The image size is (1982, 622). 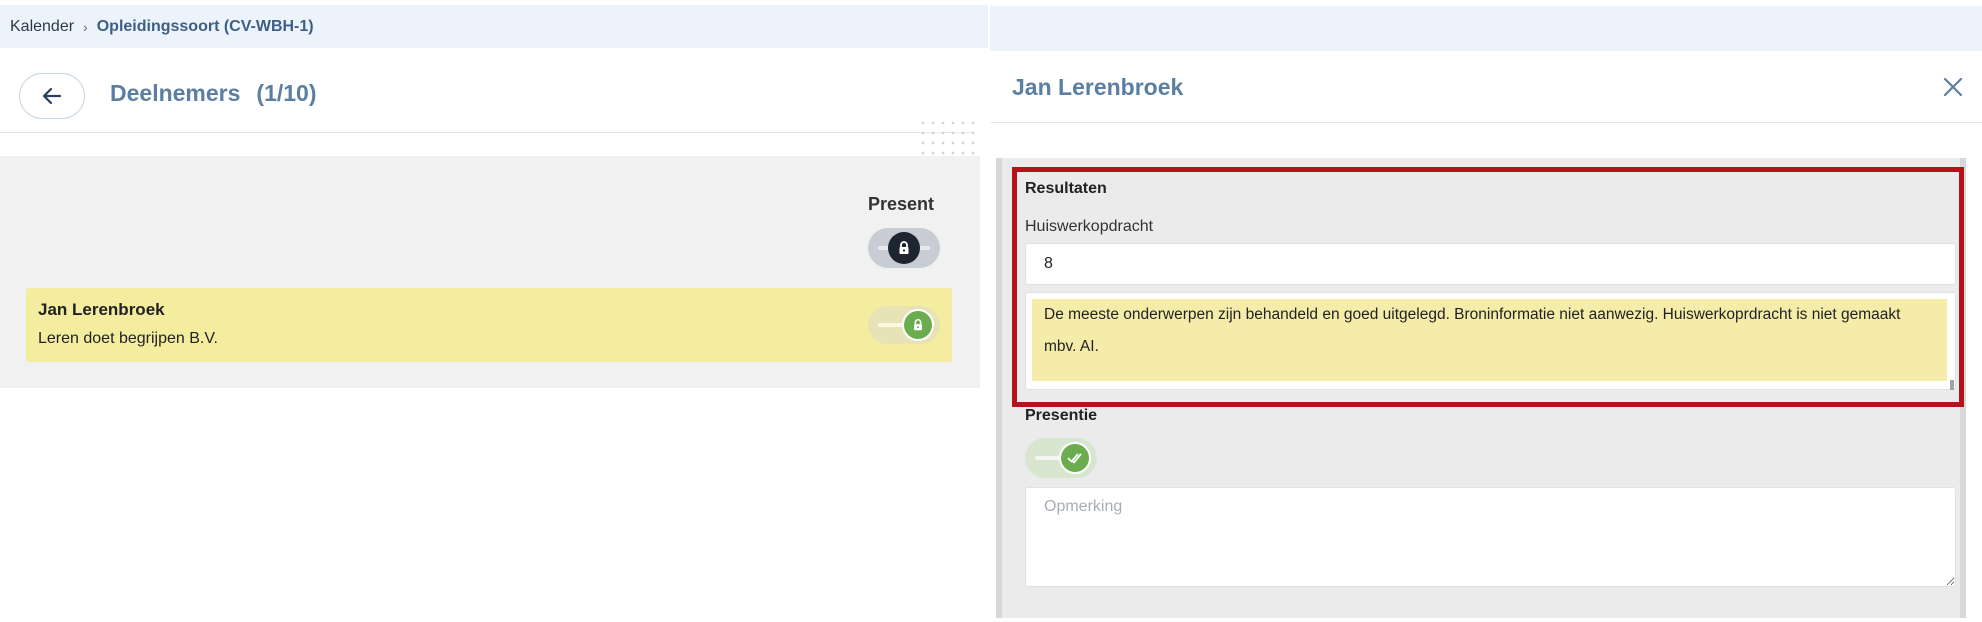 I want to click on close-button, so click(x=1953, y=87).